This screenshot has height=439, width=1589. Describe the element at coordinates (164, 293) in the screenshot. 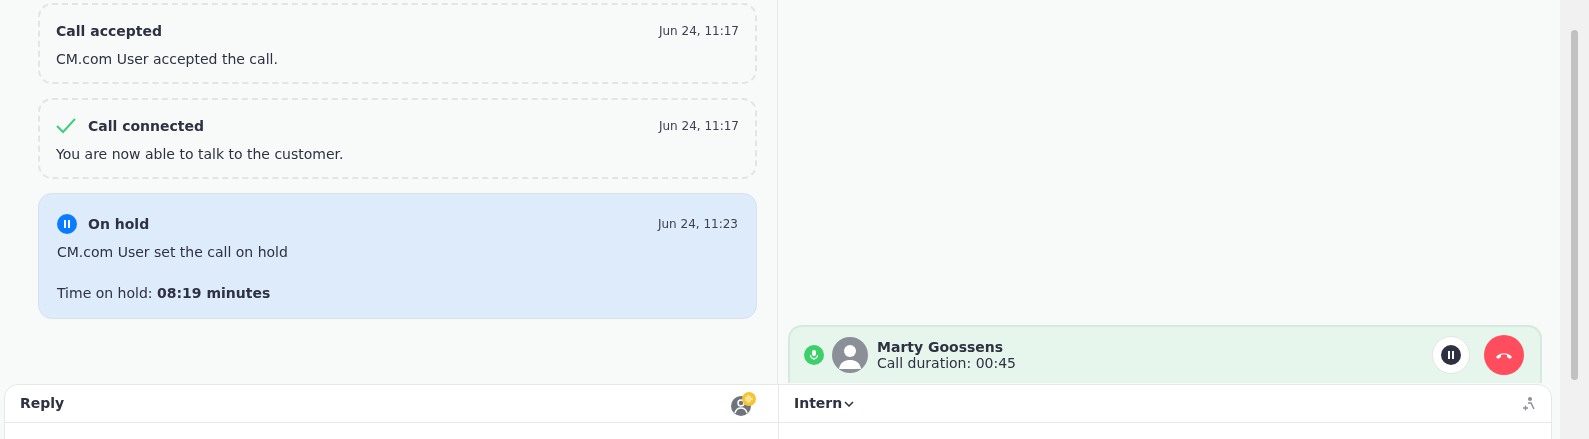

I see `event-text: Time on hold: 08:19 minutes` at that location.